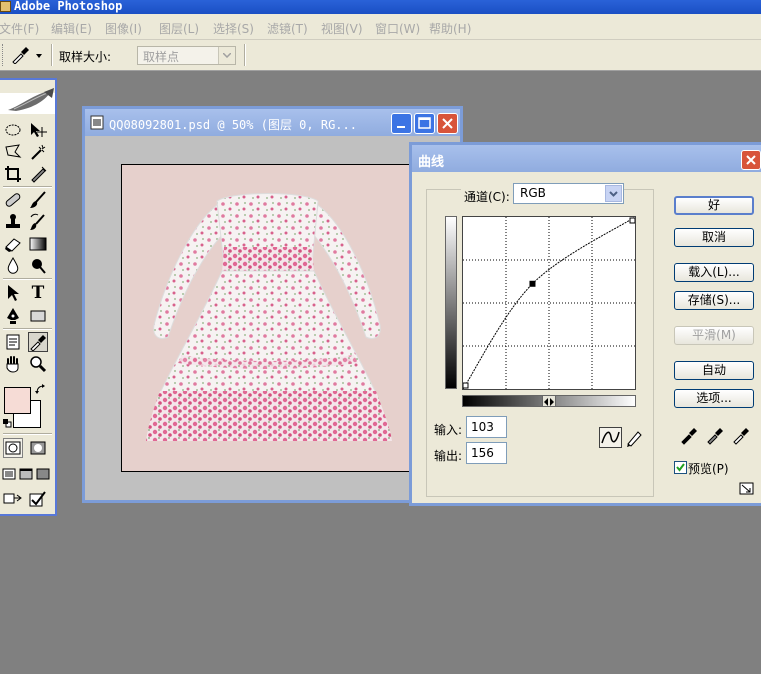  I want to click on gradient-tool, so click(38, 244).